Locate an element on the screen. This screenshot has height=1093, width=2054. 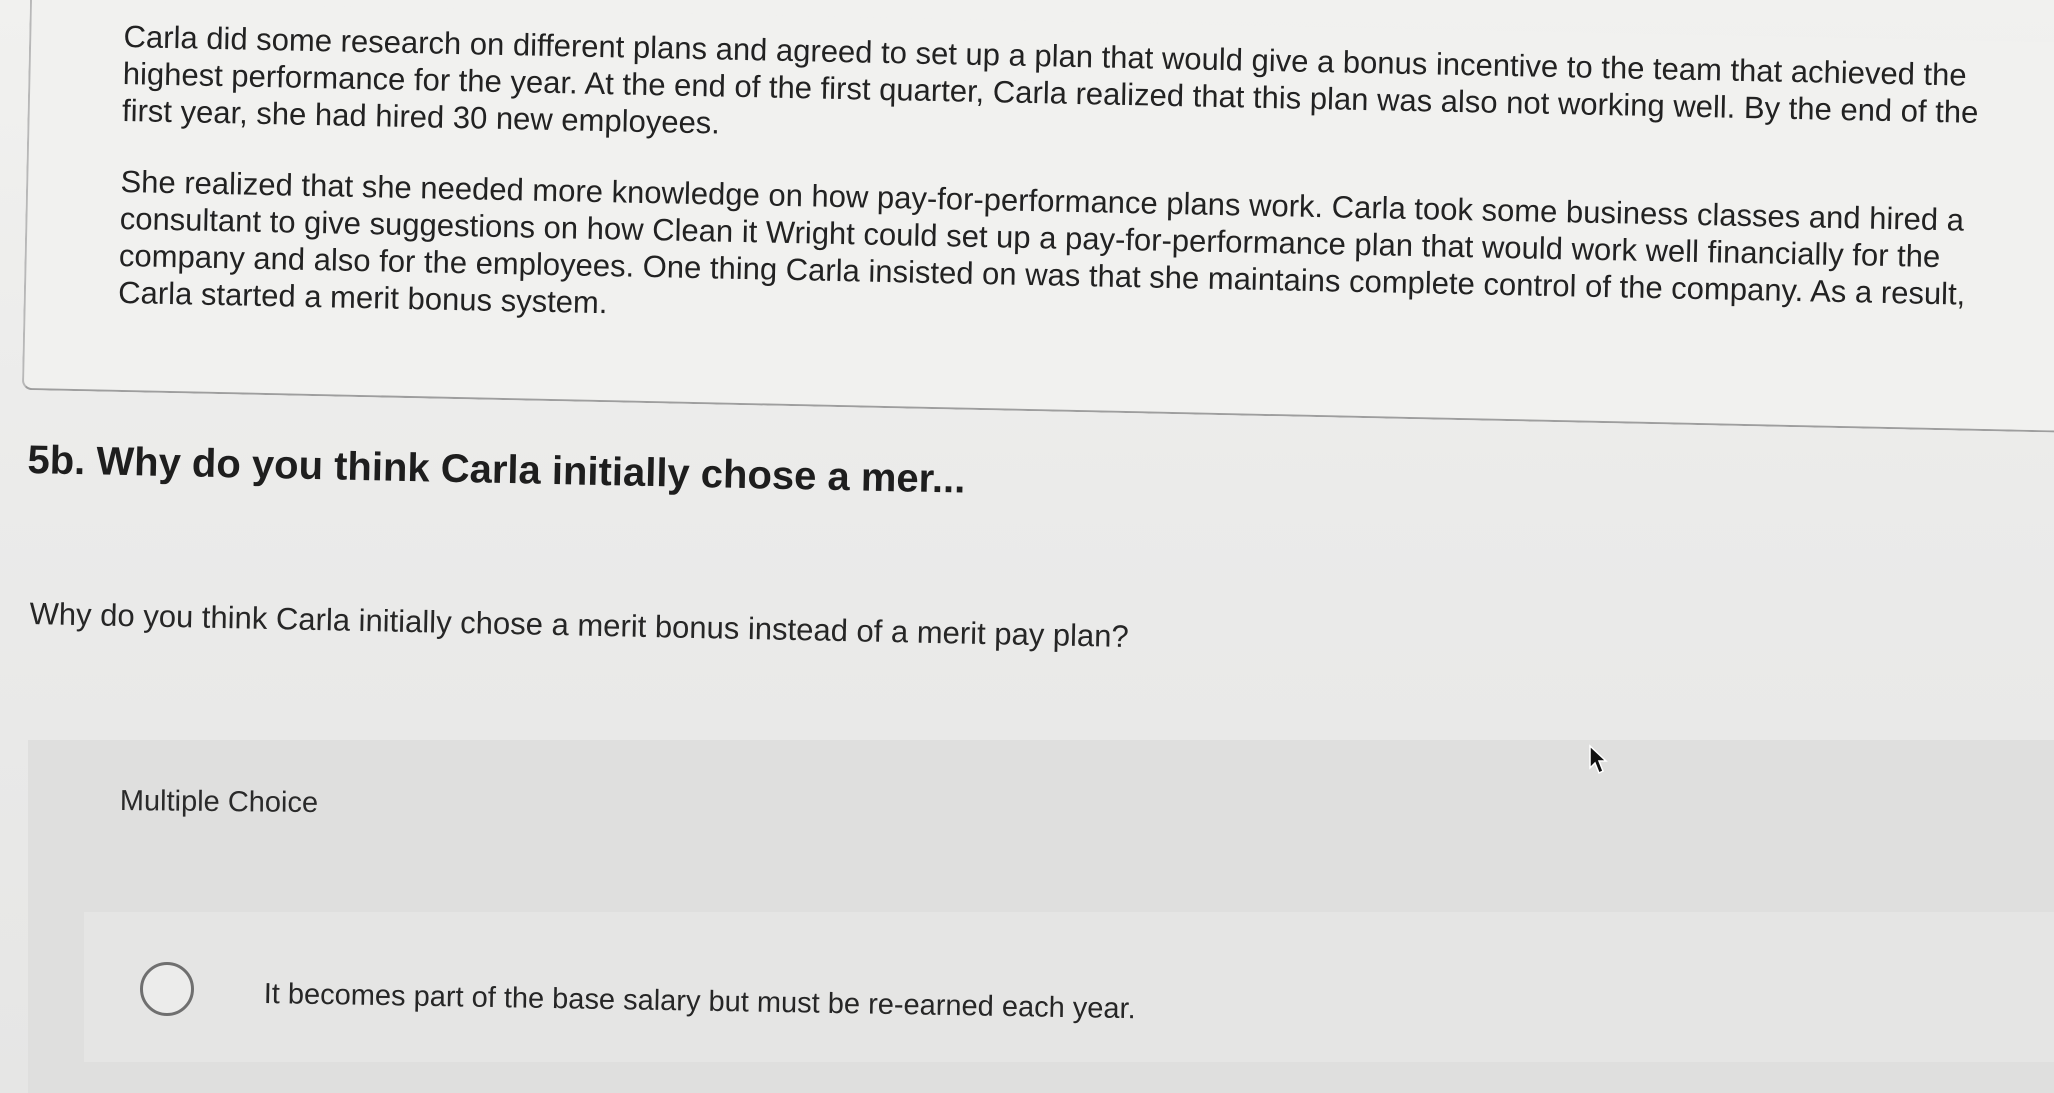
radio-button-icon is located at coordinates (167, 989).